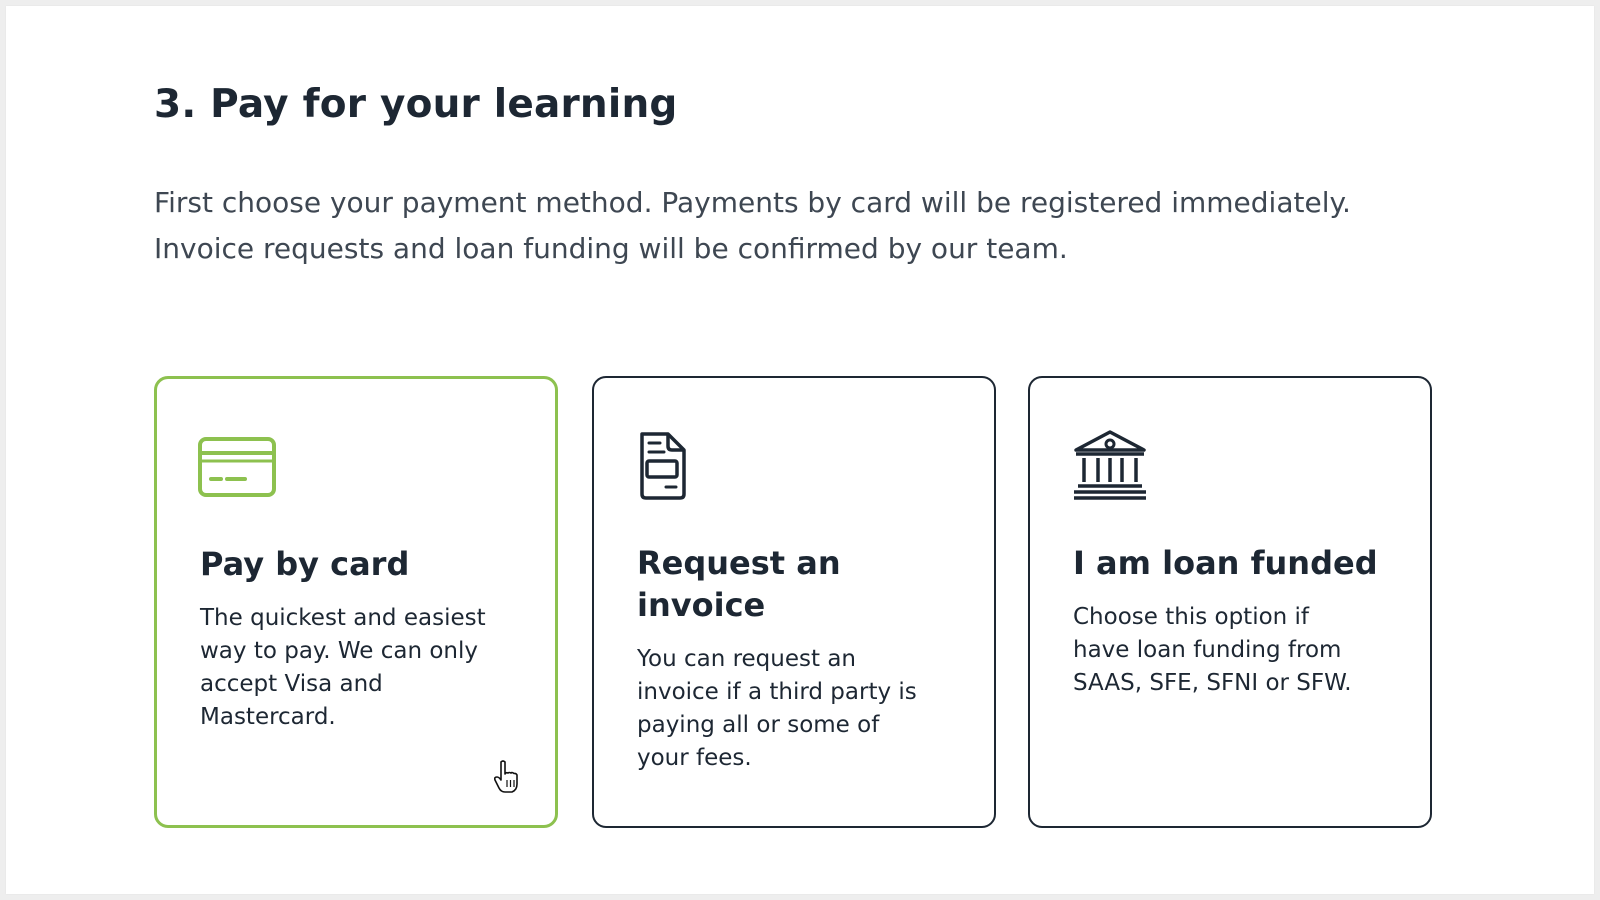 Image resolution: width=1600 pixels, height=900 pixels. Describe the element at coordinates (758, 725) in the screenshot. I see `card-description-line: paying all or some of` at that location.